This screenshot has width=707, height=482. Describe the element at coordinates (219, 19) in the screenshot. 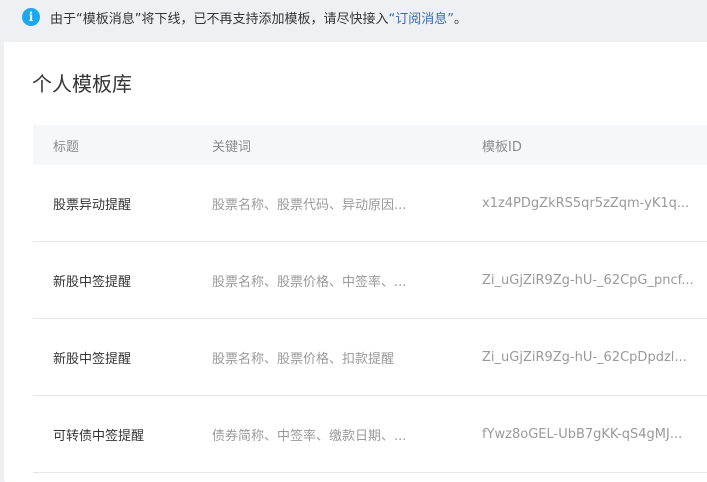

I see `notice-text: 由于“模板消息”将下线，已不再支持添加模板，请尽快接入` at that location.